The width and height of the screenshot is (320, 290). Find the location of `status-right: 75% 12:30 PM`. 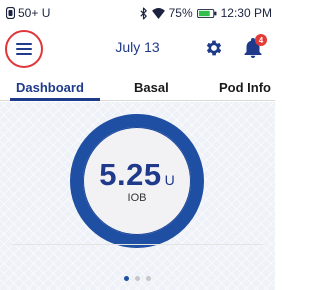

status-right: 75% 12:30 PM is located at coordinates (205, 13).